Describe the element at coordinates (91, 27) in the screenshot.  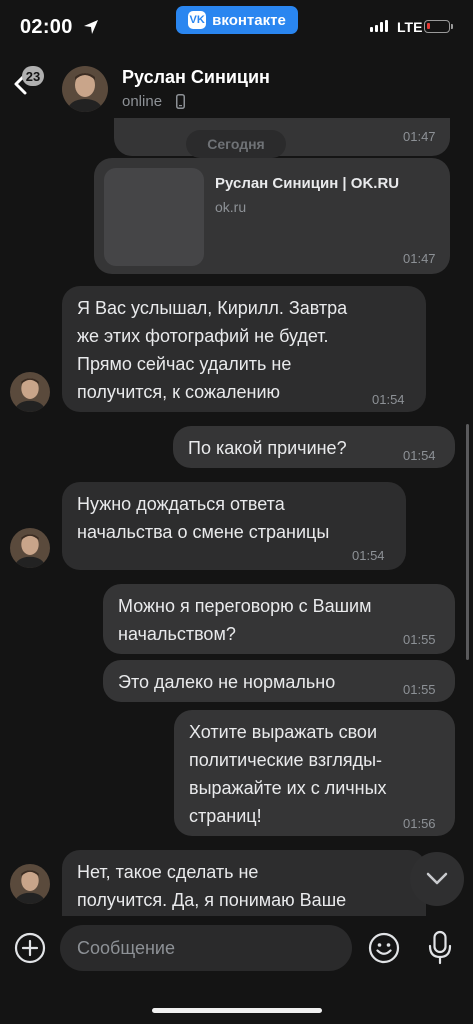
I see `location-arrow-icon` at that location.